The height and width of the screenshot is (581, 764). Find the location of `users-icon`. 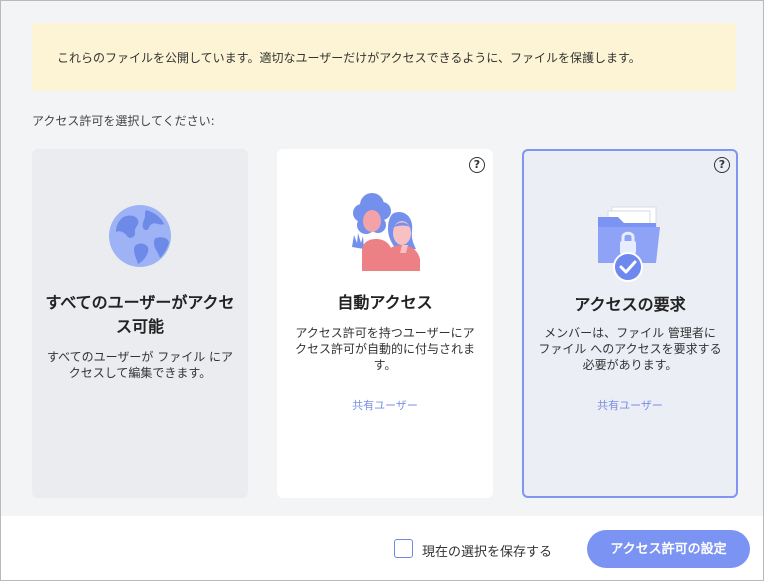

users-icon is located at coordinates (385, 236).